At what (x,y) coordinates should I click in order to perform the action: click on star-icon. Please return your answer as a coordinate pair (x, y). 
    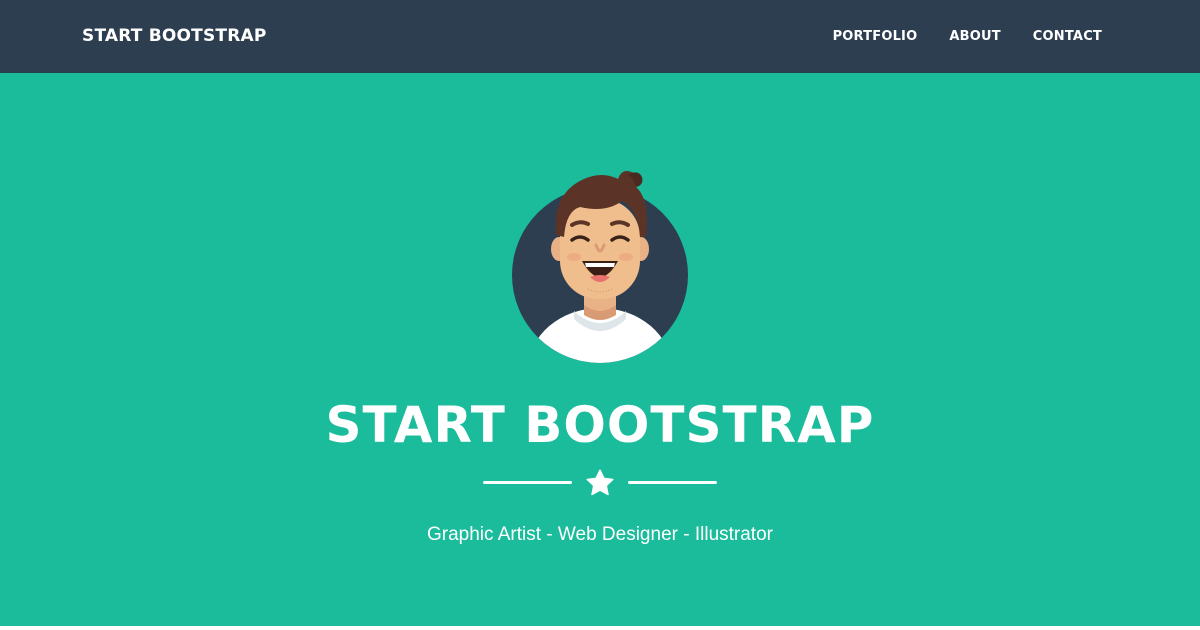
    Looking at the image, I should click on (600, 482).